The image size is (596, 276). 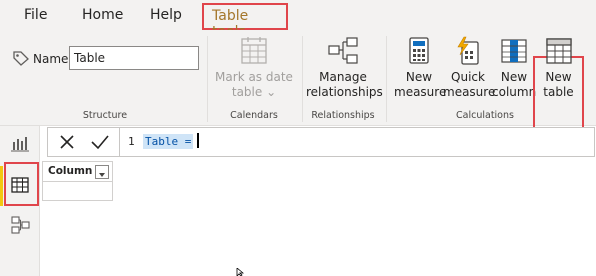 What do you see at coordinates (468, 50) in the screenshot?
I see `lightning-calculator-icon` at bounding box center [468, 50].